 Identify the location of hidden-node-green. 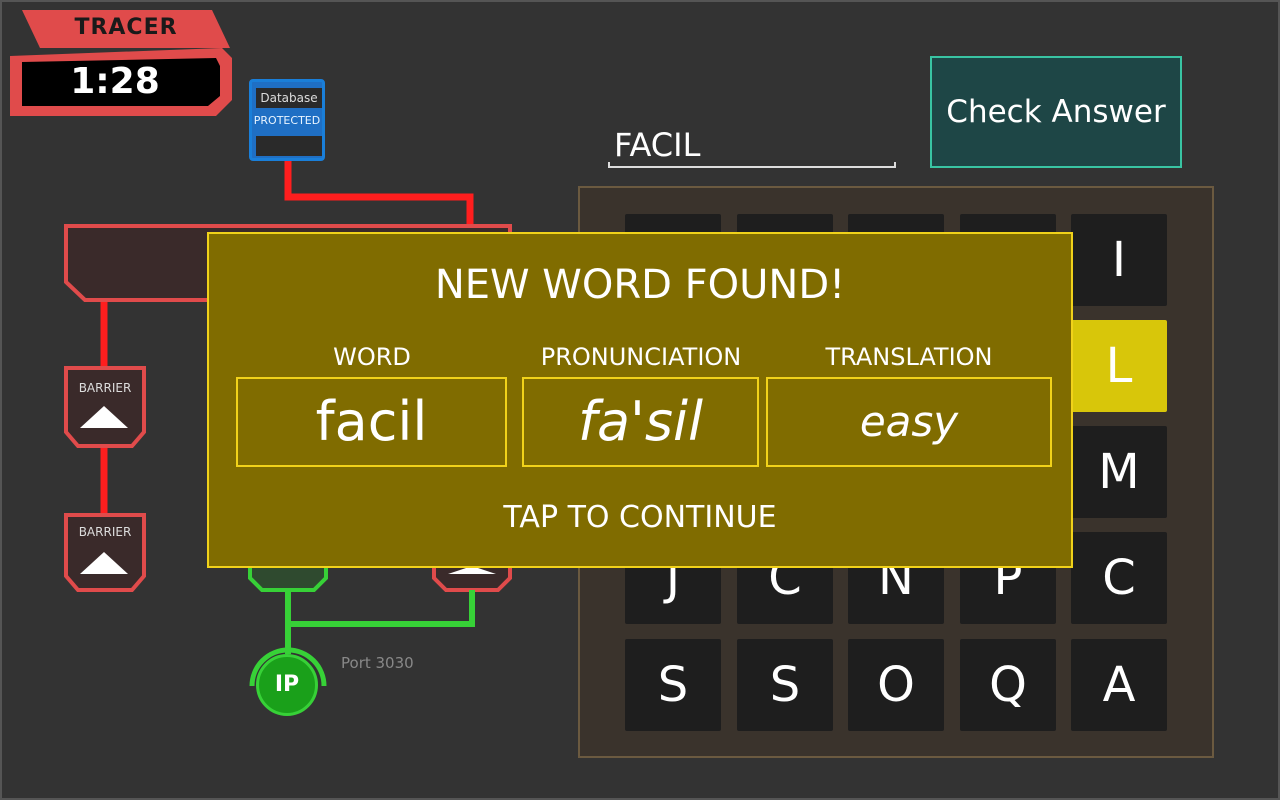
(288, 578).